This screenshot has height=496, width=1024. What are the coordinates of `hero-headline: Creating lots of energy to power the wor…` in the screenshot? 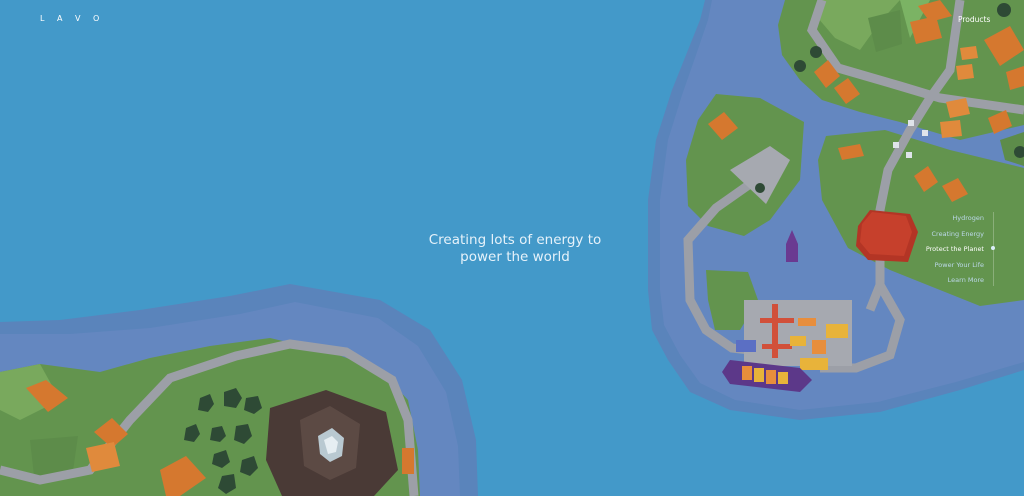 It's located at (515, 249).